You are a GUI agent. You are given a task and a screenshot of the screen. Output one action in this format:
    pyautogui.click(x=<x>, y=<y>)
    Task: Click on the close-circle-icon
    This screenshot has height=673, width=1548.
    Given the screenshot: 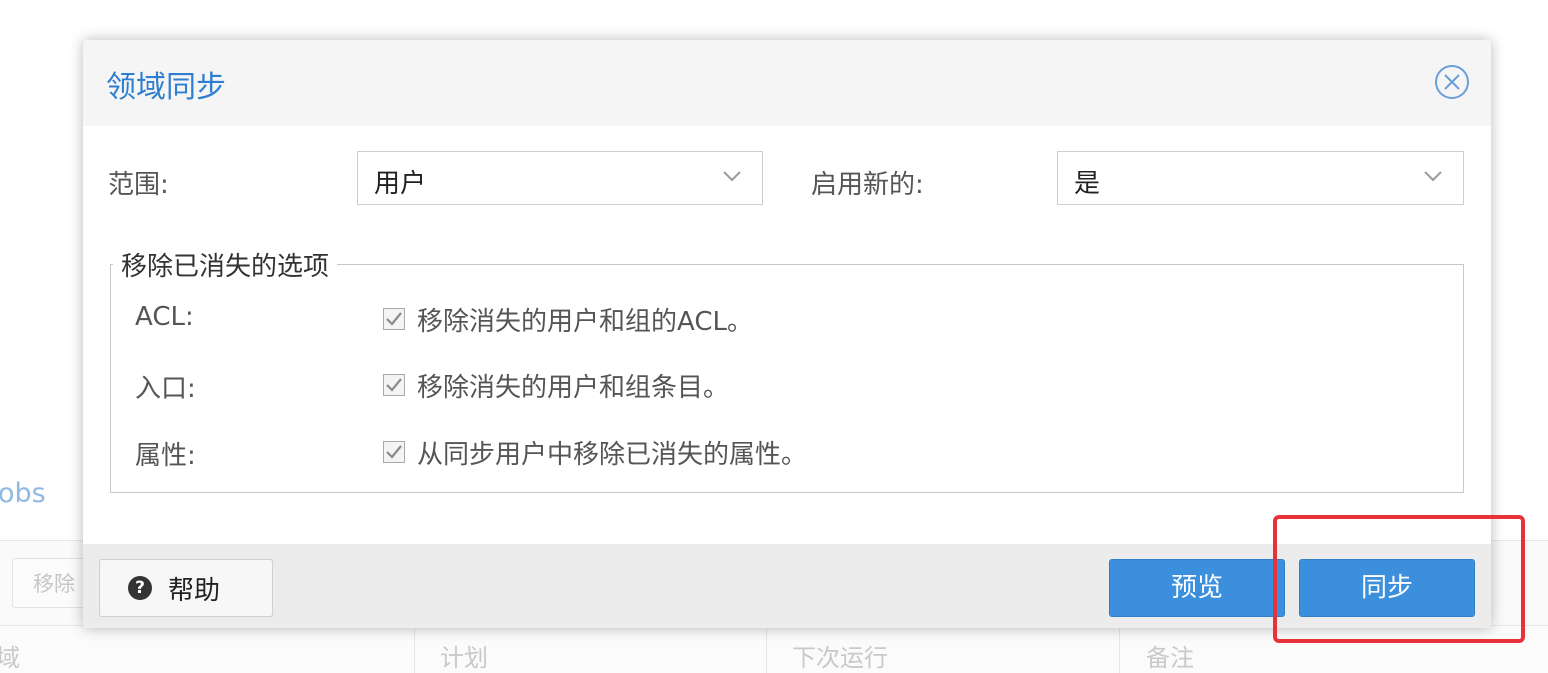 What is the action you would take?
    pyautogui.click(x=1452, y=82)
    